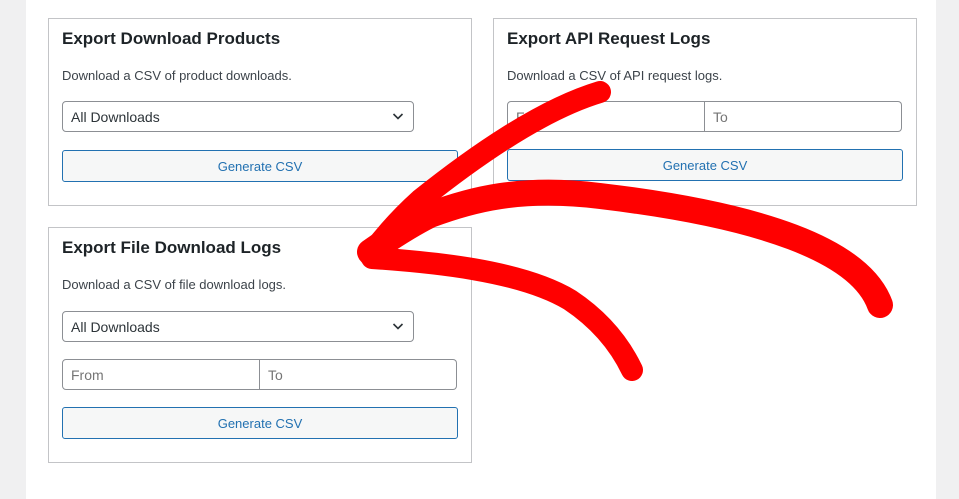 The height and width of the screenshot is (499, 959). I want to click on card-title: Export Download Products, so click(171, 38).